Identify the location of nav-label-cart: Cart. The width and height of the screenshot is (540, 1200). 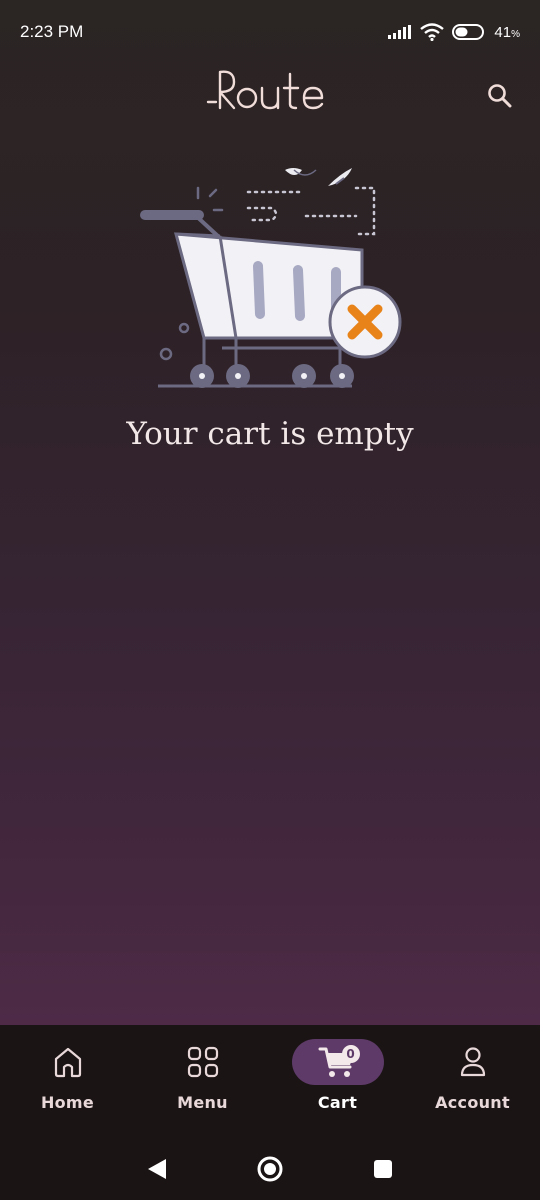
(337, 1102).